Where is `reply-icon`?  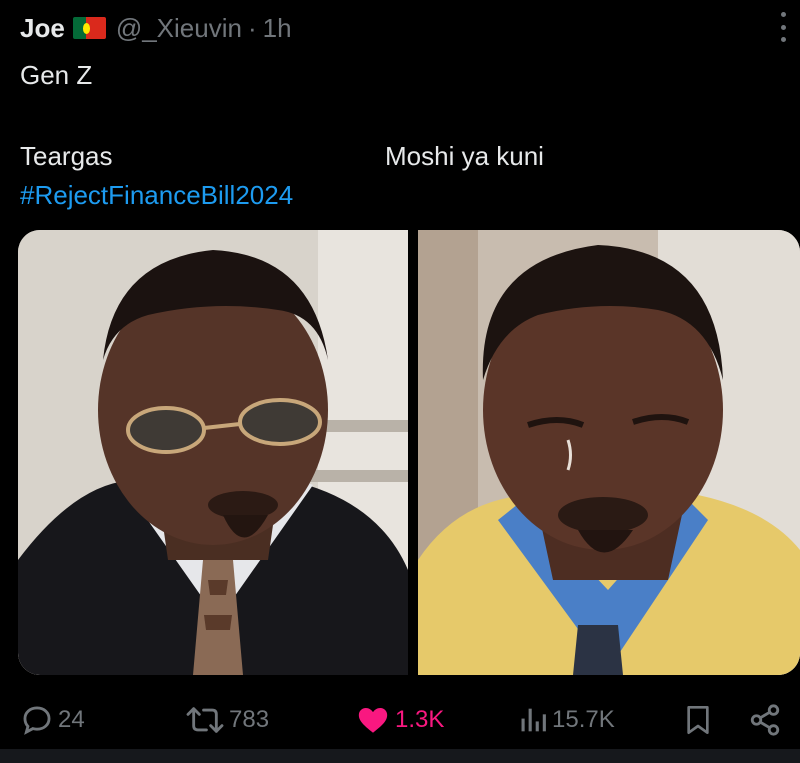
reply-icon is located at coordinates (37, 720).